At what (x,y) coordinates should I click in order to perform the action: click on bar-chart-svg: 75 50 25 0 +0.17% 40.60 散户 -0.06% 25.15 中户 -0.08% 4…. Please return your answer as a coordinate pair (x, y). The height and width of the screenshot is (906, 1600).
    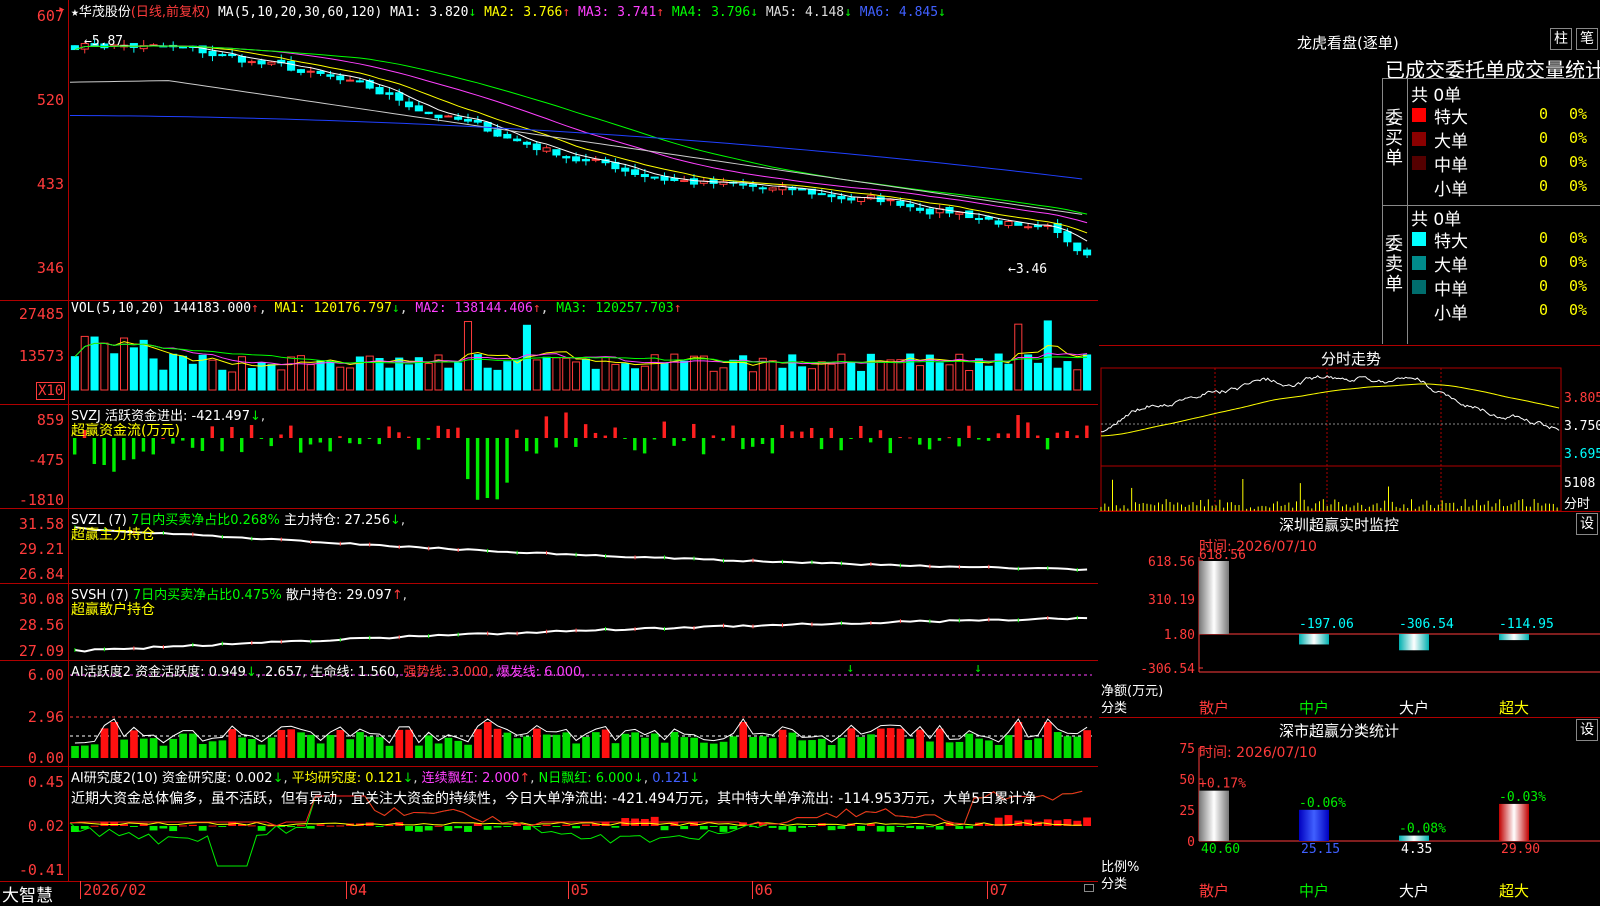
    Looking at the image, I should click on (1389, 821).